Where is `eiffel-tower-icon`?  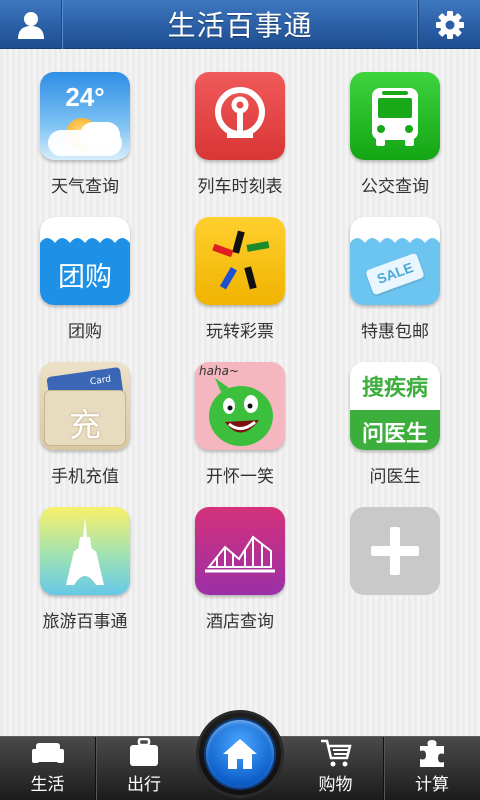 eiffel-tower-icon is located at coordinates (85, 551).